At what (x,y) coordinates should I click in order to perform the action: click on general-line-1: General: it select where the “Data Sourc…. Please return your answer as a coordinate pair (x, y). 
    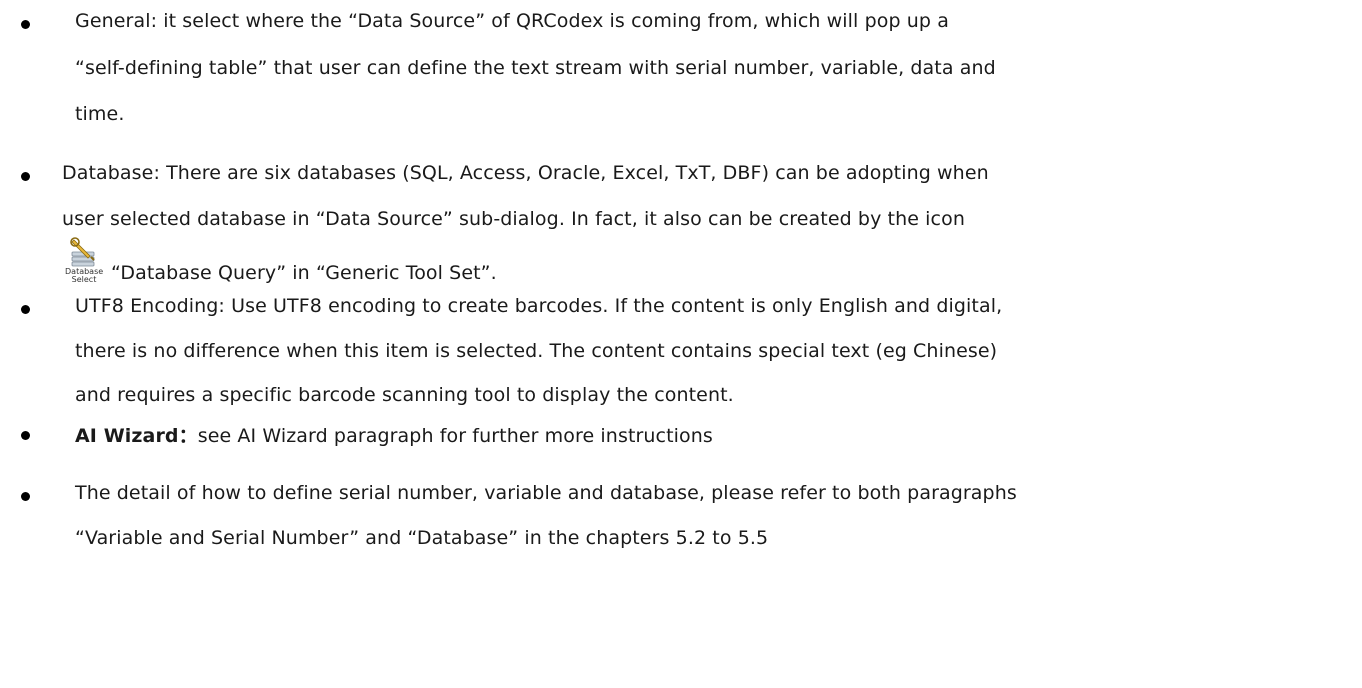
    Looking at the image, I should click on (512, 21).